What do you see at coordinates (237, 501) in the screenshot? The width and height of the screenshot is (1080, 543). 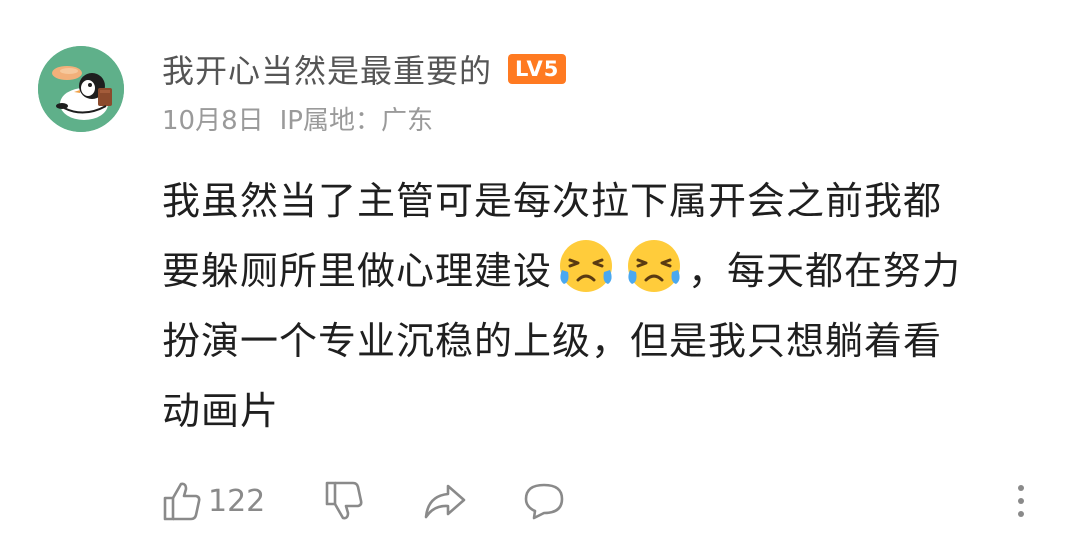 I see `like-count: 122` at bounding box center [237, 501].